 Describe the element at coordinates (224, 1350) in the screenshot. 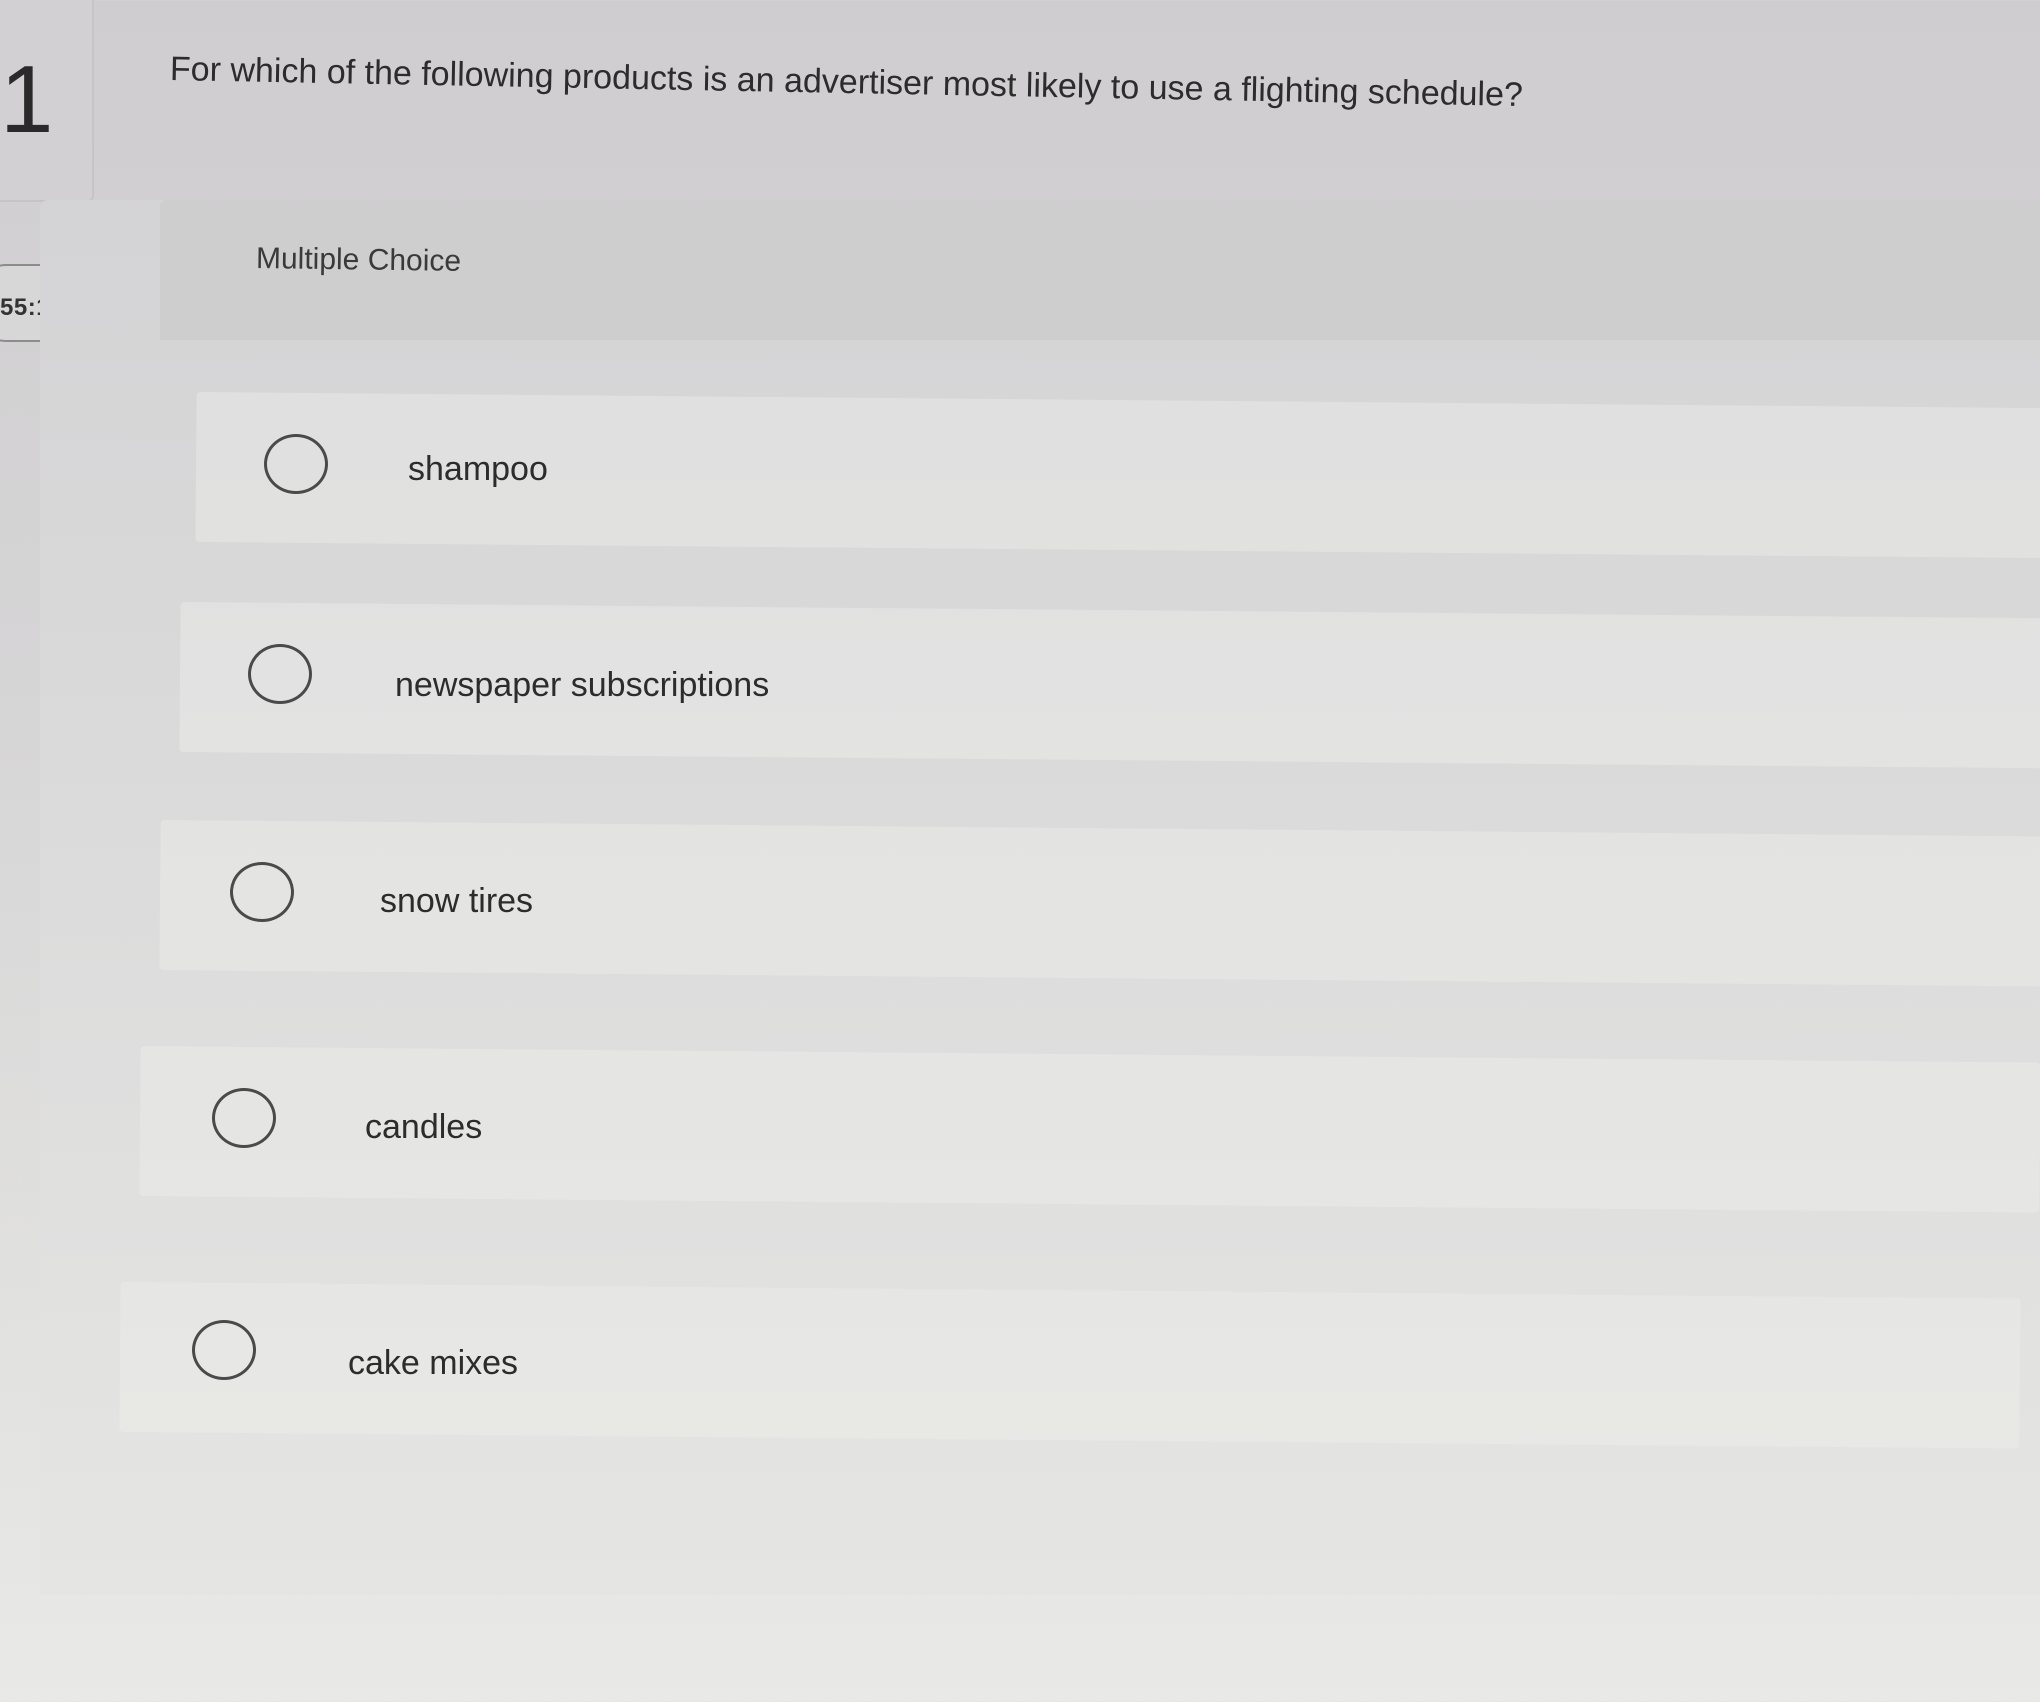

I see `radio-button-cake-mixes` at that location.